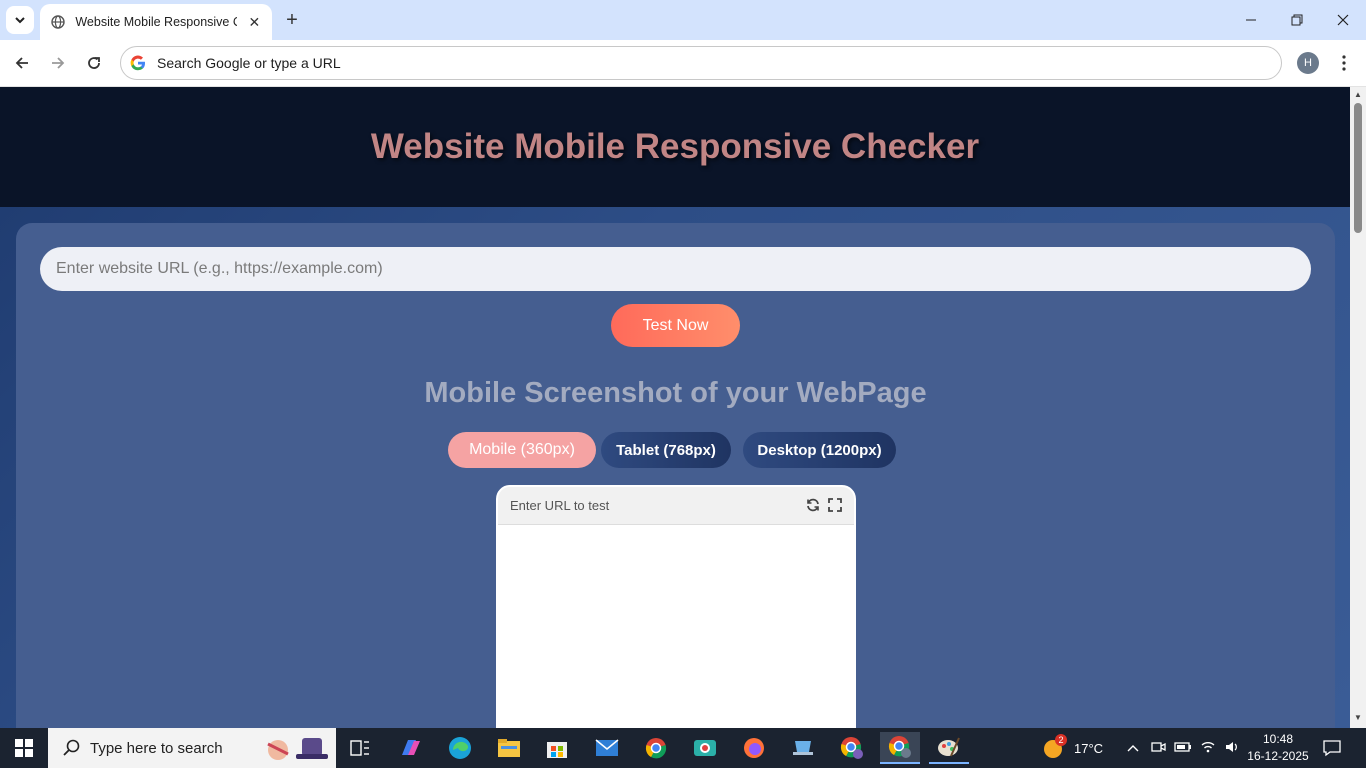 The height and width of the screenshot is (769, 1366). I want to click on clock-date: 16-12-2025, so click(1278, 756).